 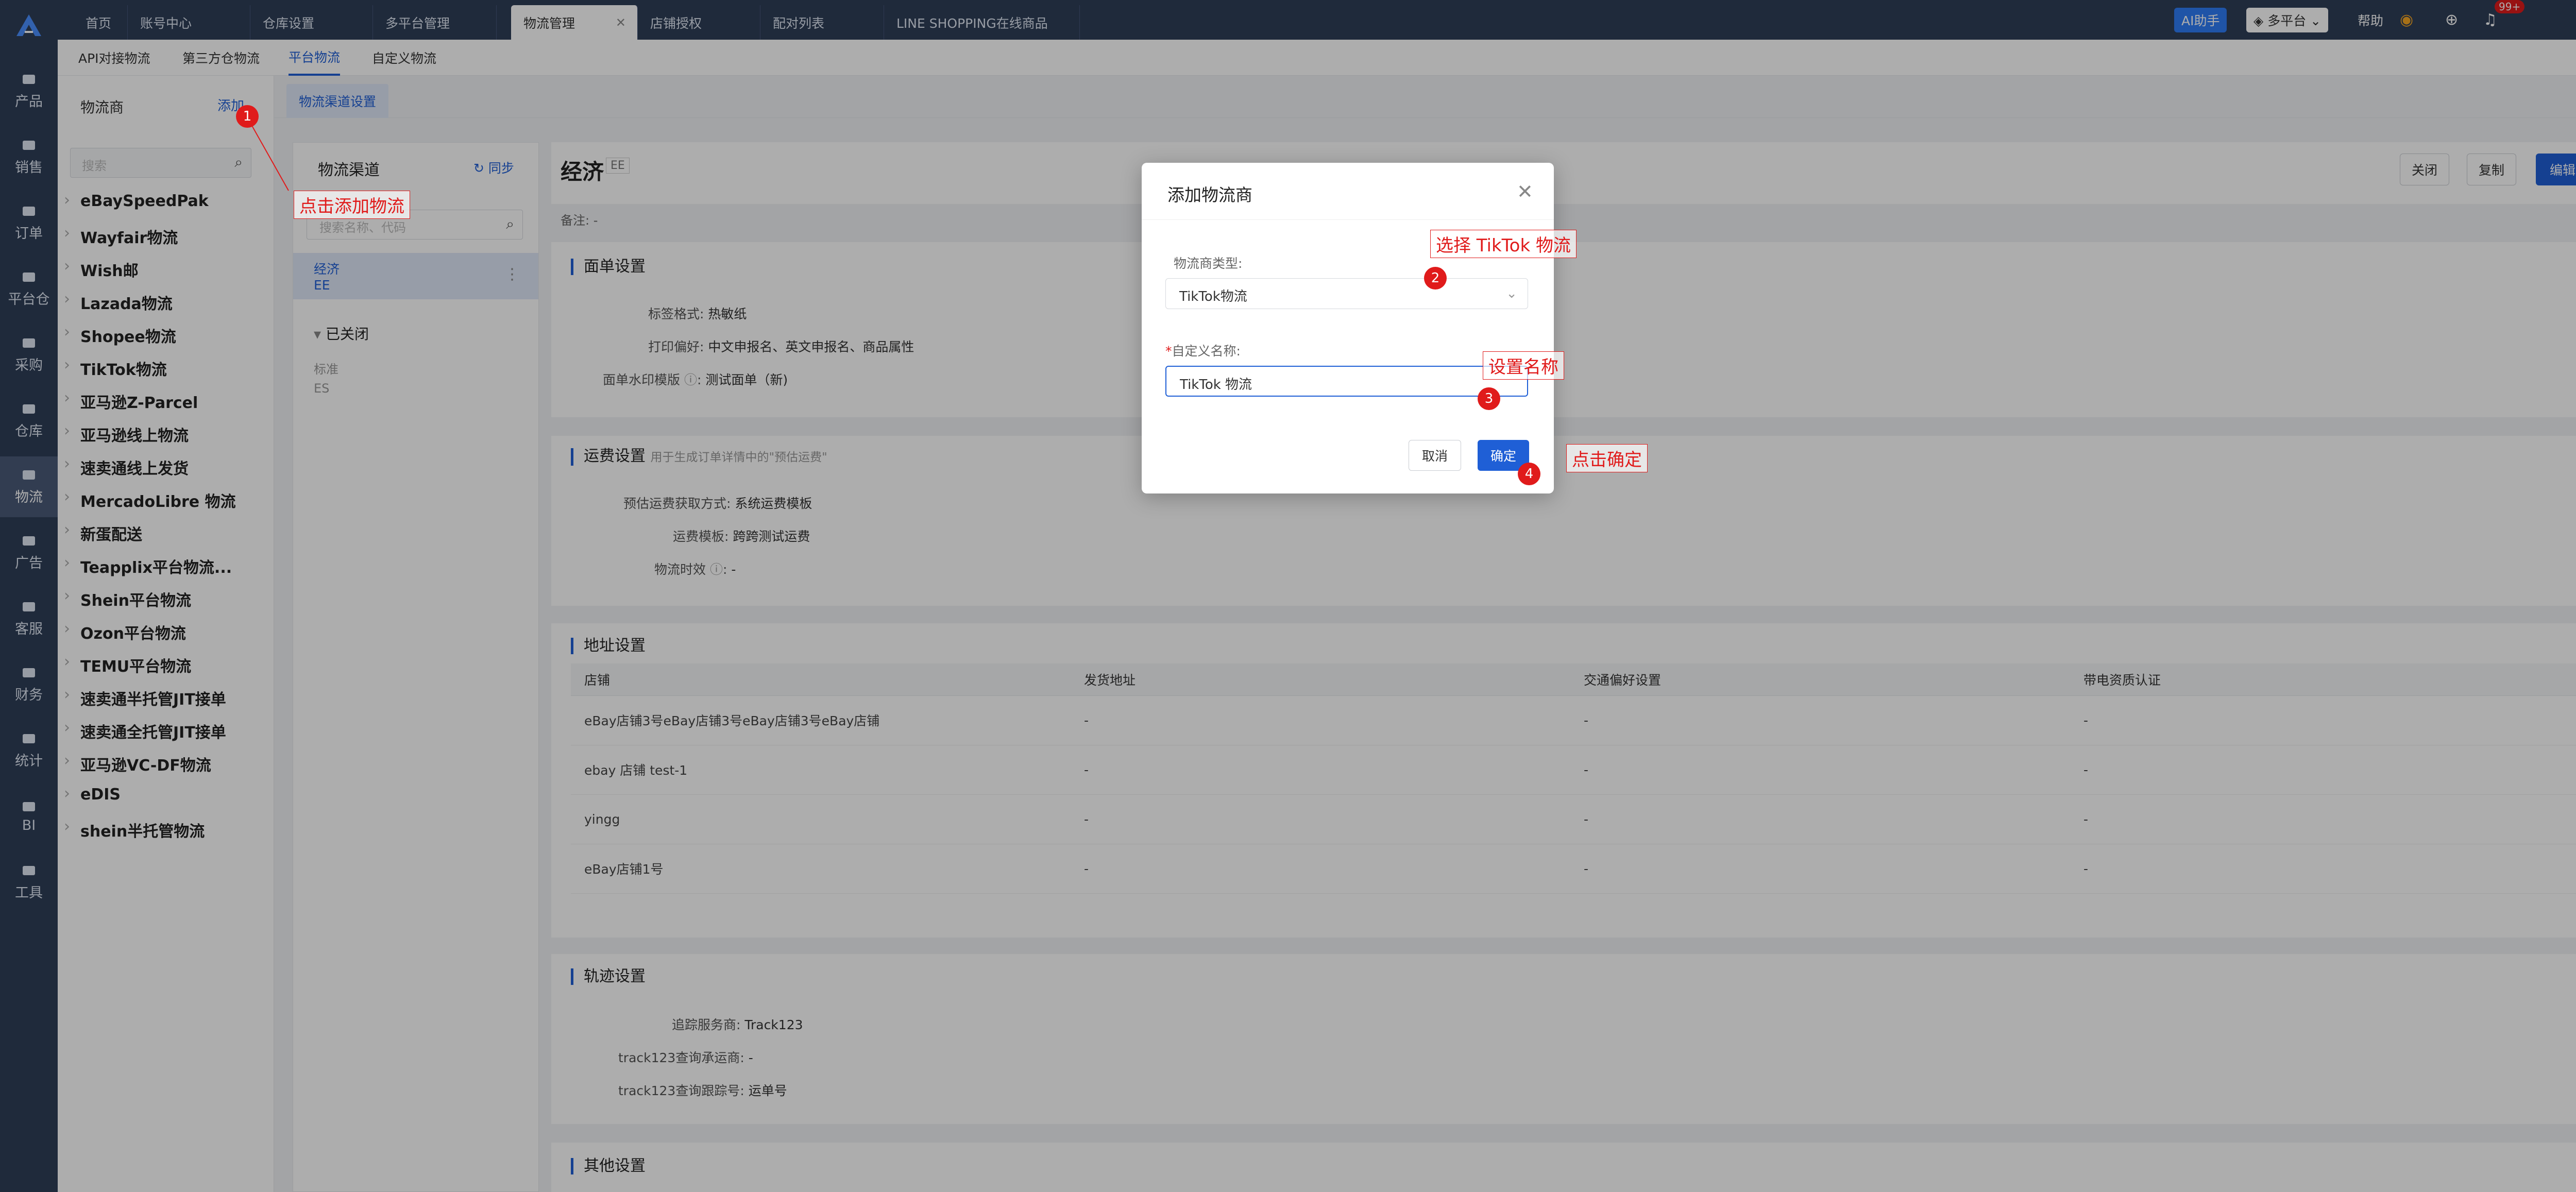 What do you see at coordinates (1503, 244) in the screenshot?
I see `annotation-step-2: 选择 TikTok 物流` at bounding box center [1503, 244].